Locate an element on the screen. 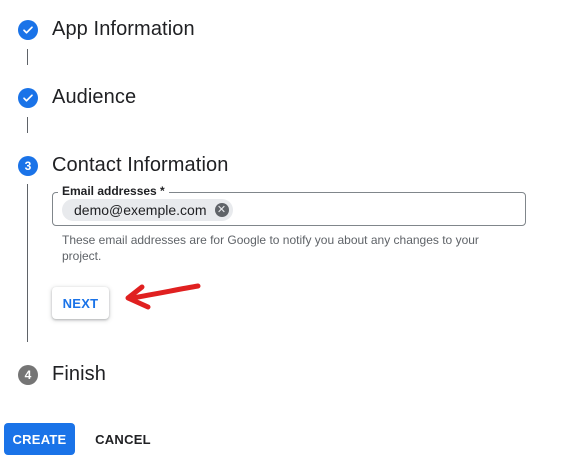 Image resolution: width=570 pixels, height=467 pixels. create-button: CREATE is located at coordinates (39, 439).